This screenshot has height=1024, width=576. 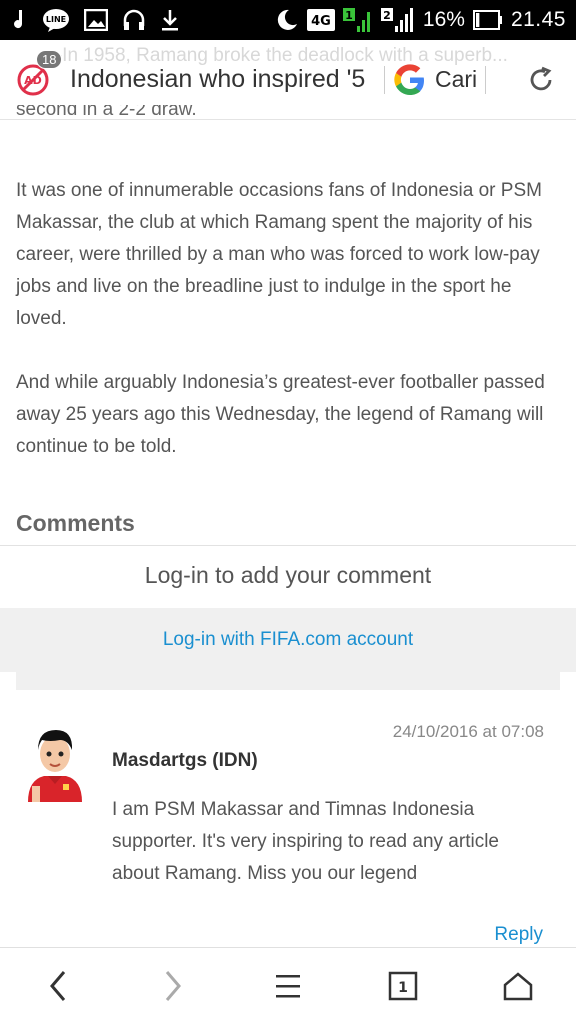 I want to click on login-band-bottom, so click(x=288, y=681).